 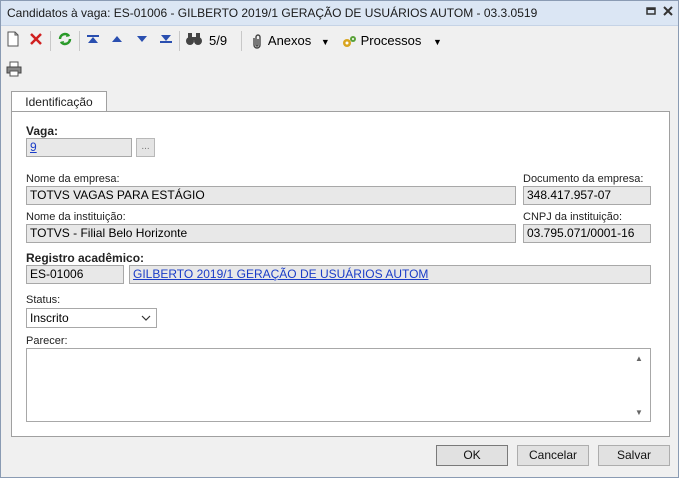 What do you see at coordinates (76, 217) in the screenshot?
I see `instituicao-label: Nome da instituição:` at bounding box center [76, 217].